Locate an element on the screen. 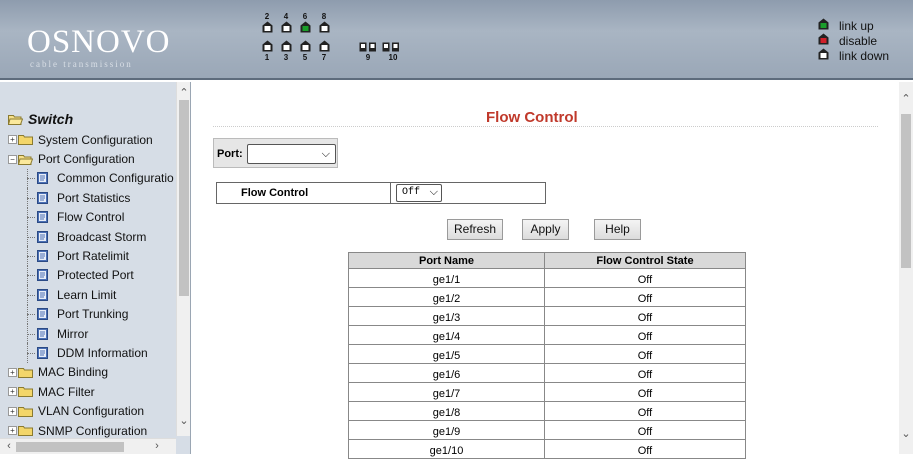 This screenshot has height=459, width=913. sidebar-item-port-statistics: Port Statistics is located at coordinates (92, 198).